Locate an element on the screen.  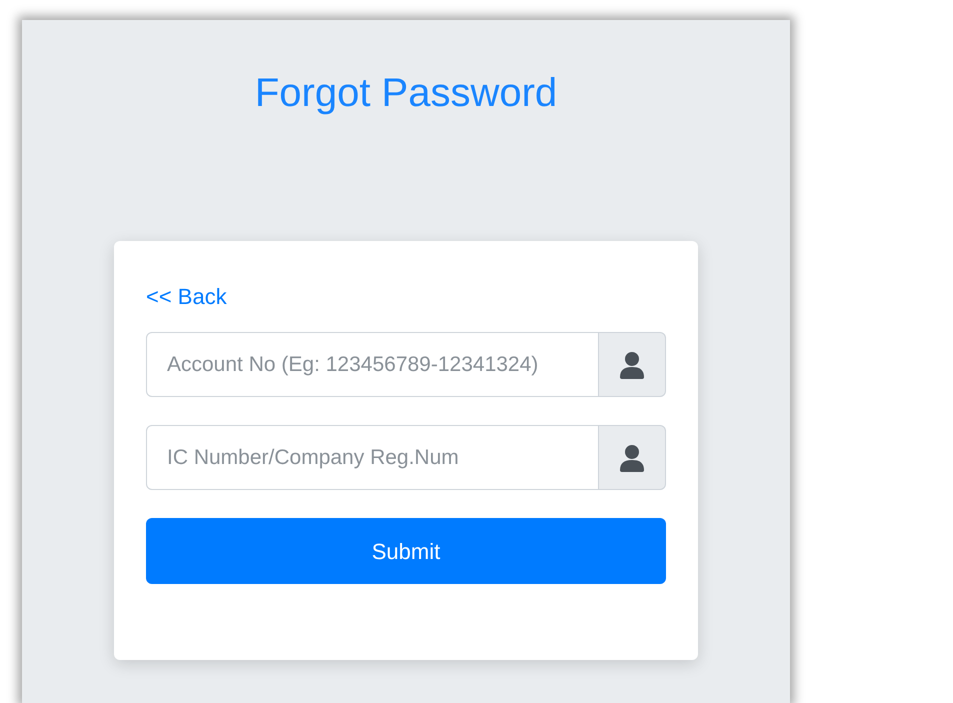
page-title: Forgot Password is located at coordinates (406, 93).